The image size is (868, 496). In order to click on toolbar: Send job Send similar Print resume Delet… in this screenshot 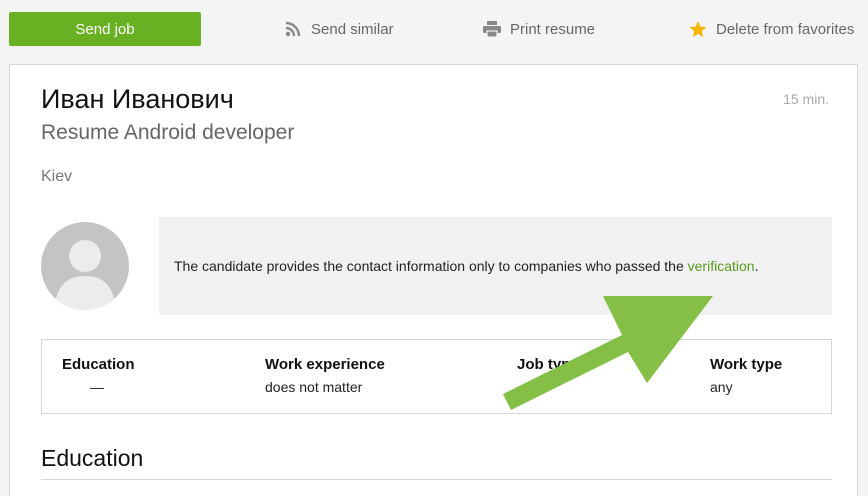, I will do `click(434, 30)`.